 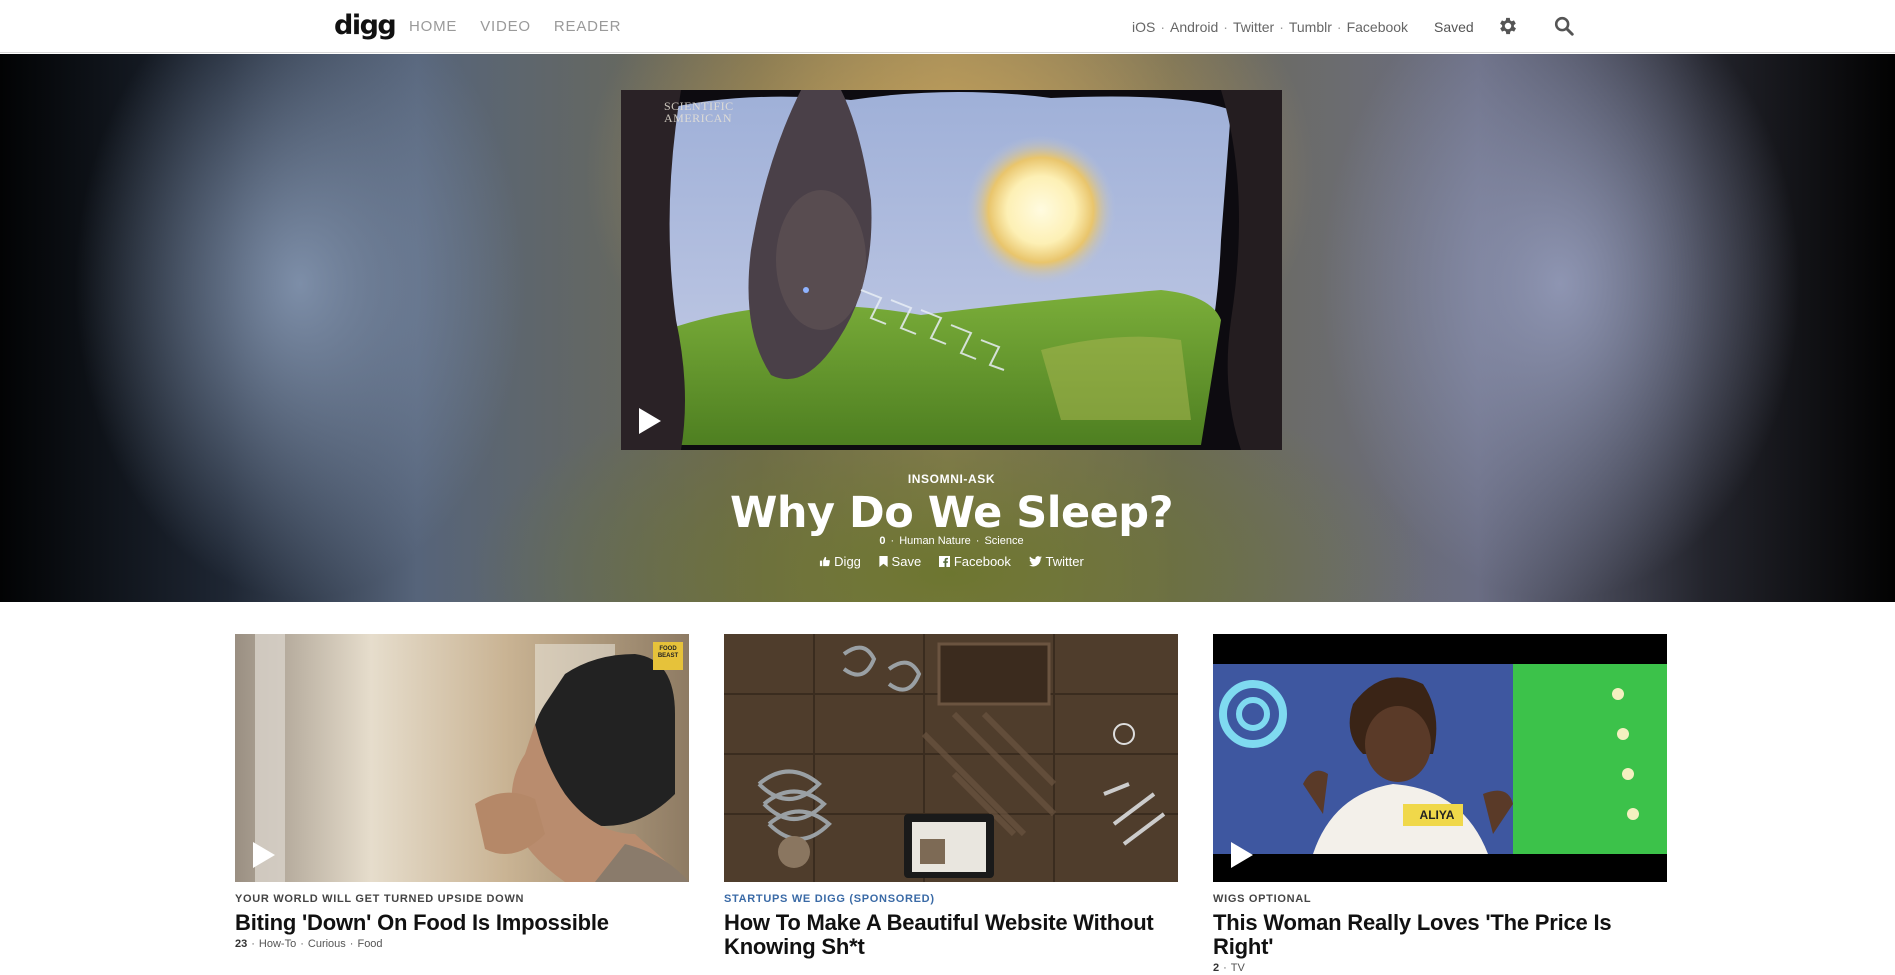 What do you see at coordinates (982, 561) in the screenshot?
I see `facebook-share-label: Facebook` at bounding box center [982, 561].